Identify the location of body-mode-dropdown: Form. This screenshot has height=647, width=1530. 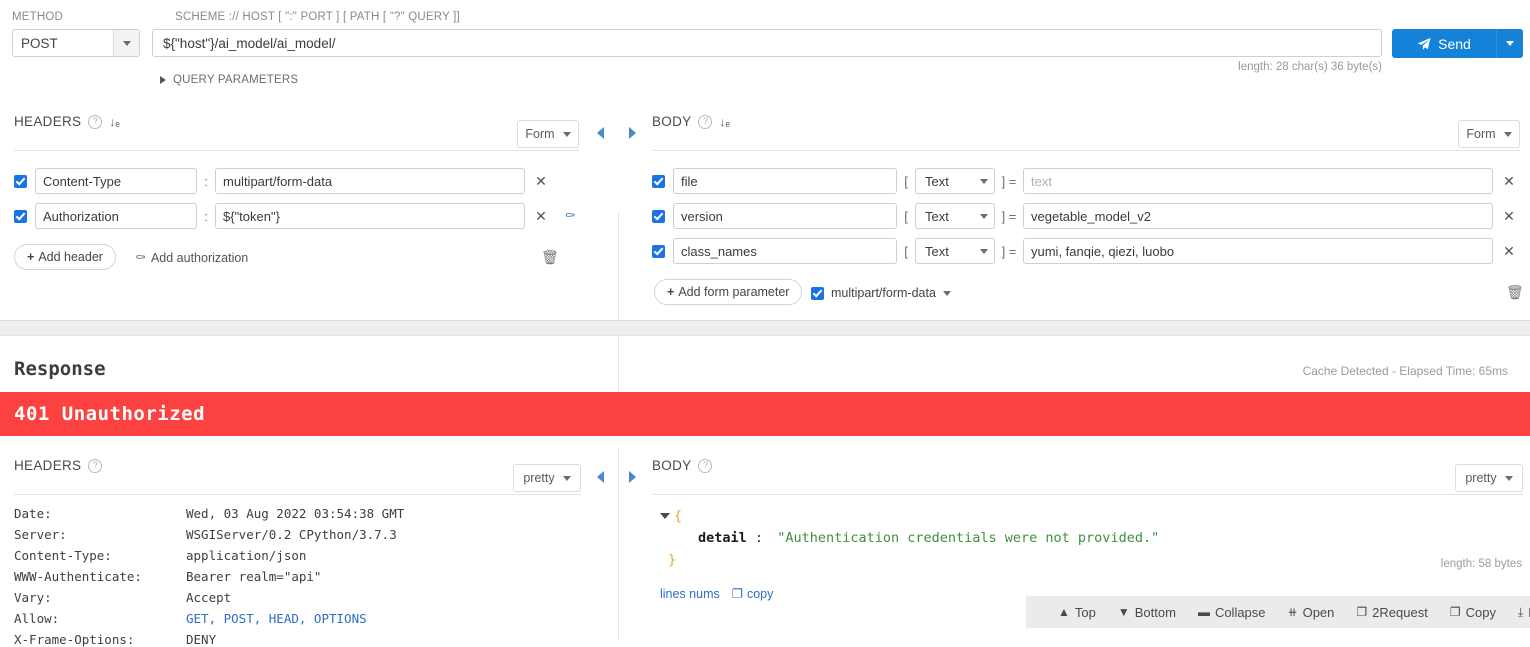
(1489, 134).